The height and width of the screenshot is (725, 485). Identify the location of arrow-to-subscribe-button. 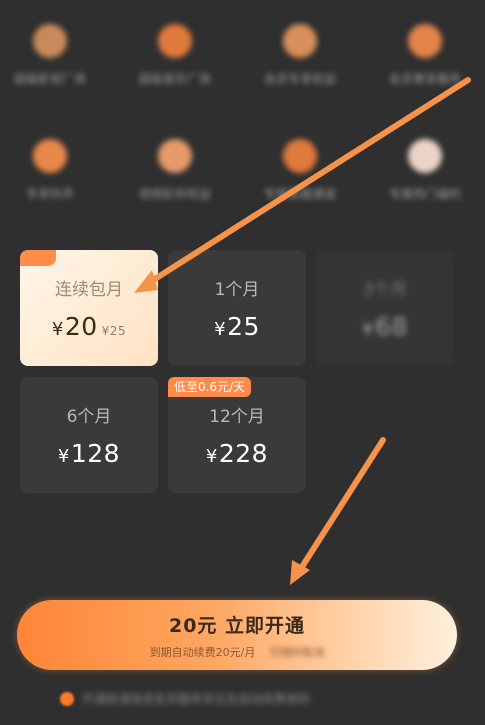
(338, 511).